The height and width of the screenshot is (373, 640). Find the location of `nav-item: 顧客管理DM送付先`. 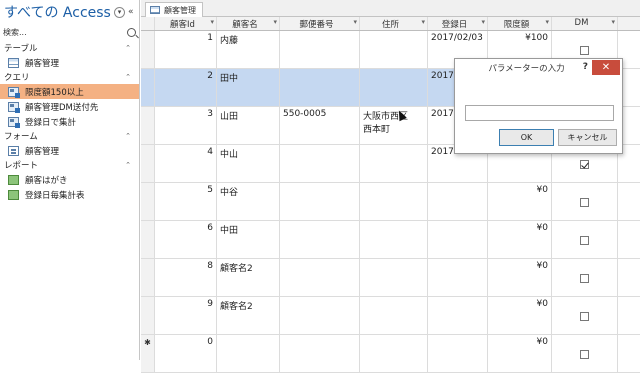

nav-item: 顧客管理DM送付先 is located at coordinates (69, 106).